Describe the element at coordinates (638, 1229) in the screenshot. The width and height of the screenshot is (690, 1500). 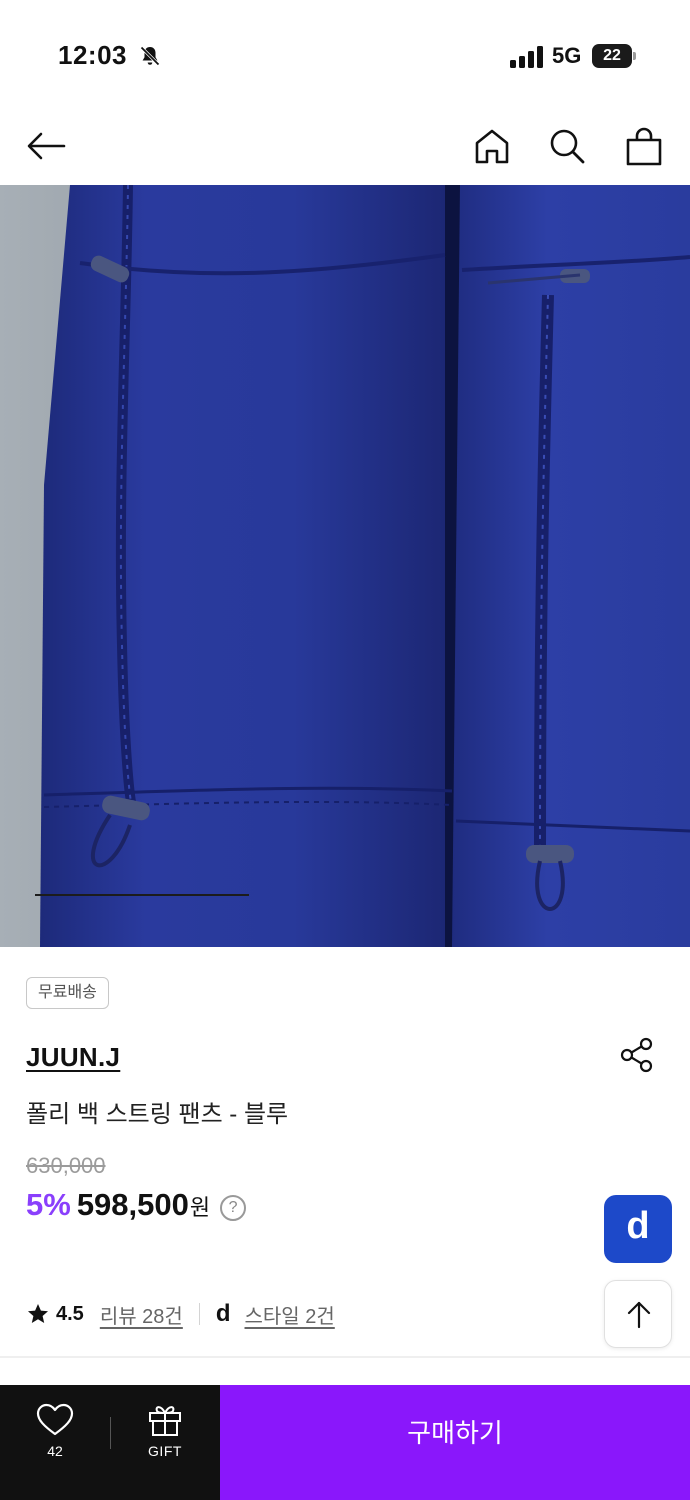
I see `d-floating-button: d` at that location.